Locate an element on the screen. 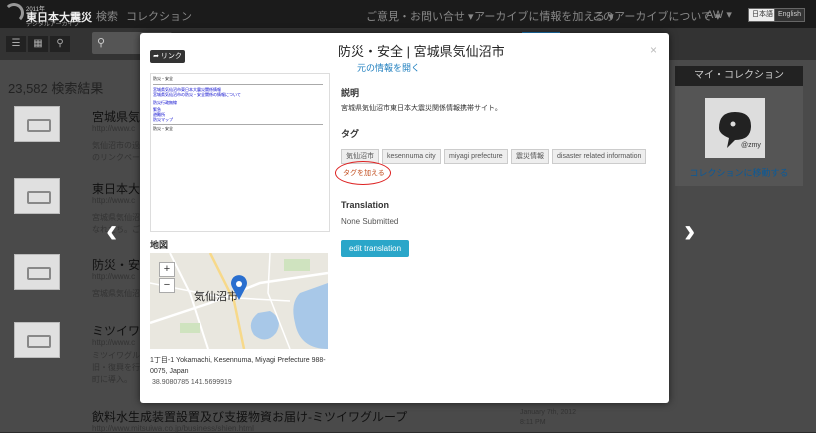 The width and height of the screenshot is (816, 433). previous-arrow-icon: ‹ is located at coordinates (111, 231).